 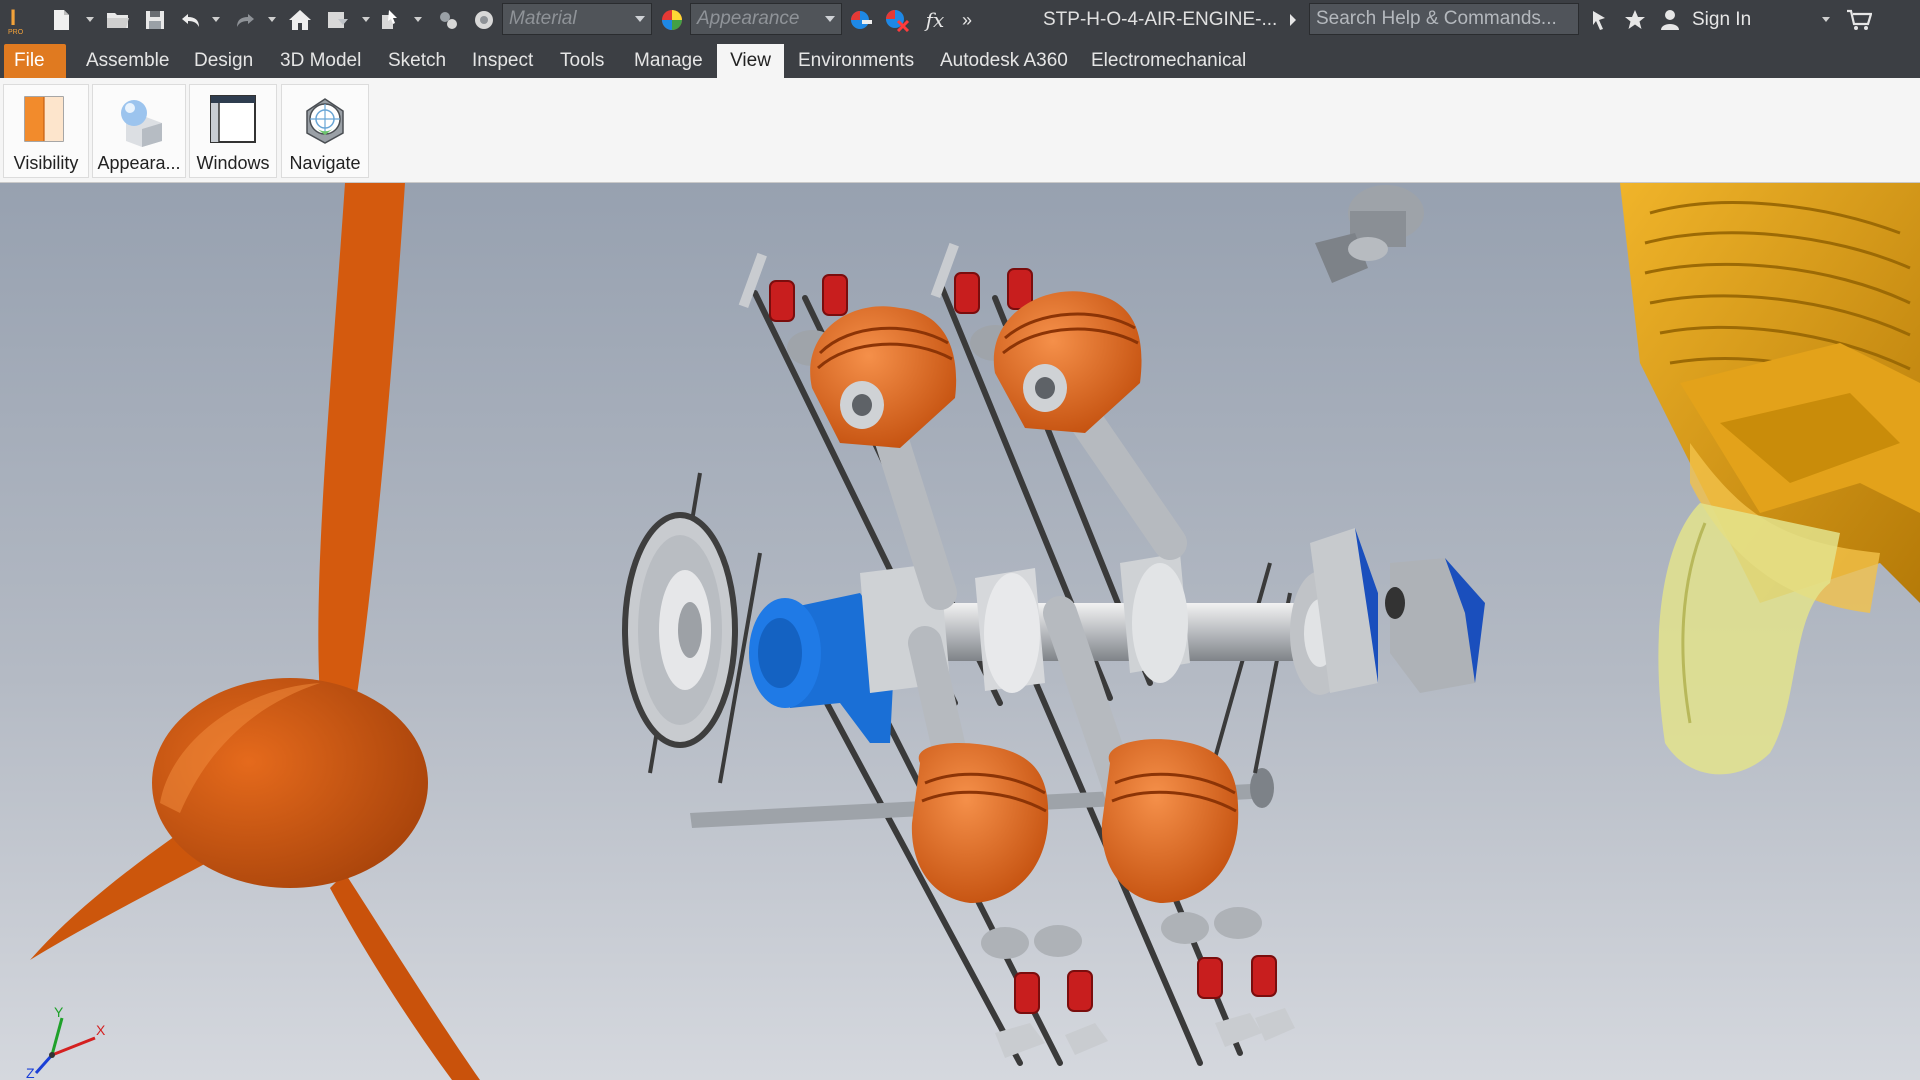 What do you see at coordinates (1670, 20) in the screenshot?
I see `user-icon` at bounding box center [1670, 20].